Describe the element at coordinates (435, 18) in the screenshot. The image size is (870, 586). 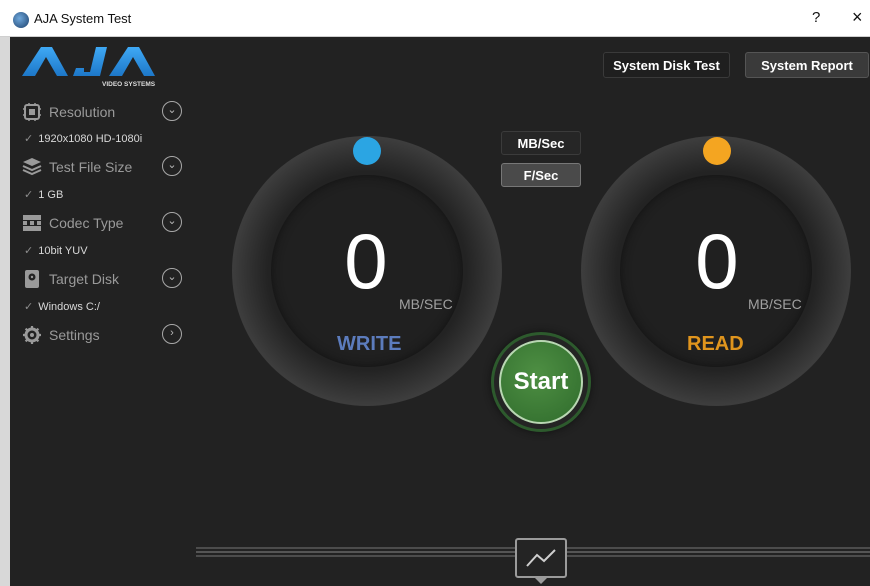
I see `title-bar: AJA System Test ? ×` at that location.